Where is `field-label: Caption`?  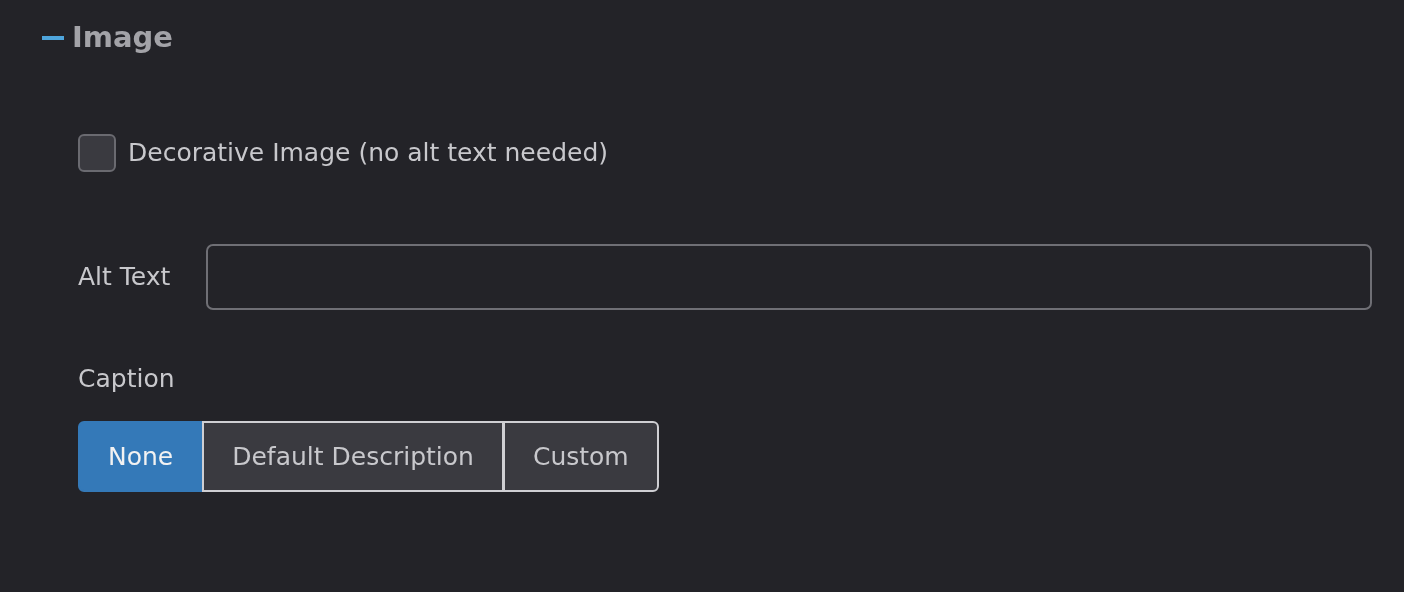 field-label: Caption is located at coordinates (127, 378).